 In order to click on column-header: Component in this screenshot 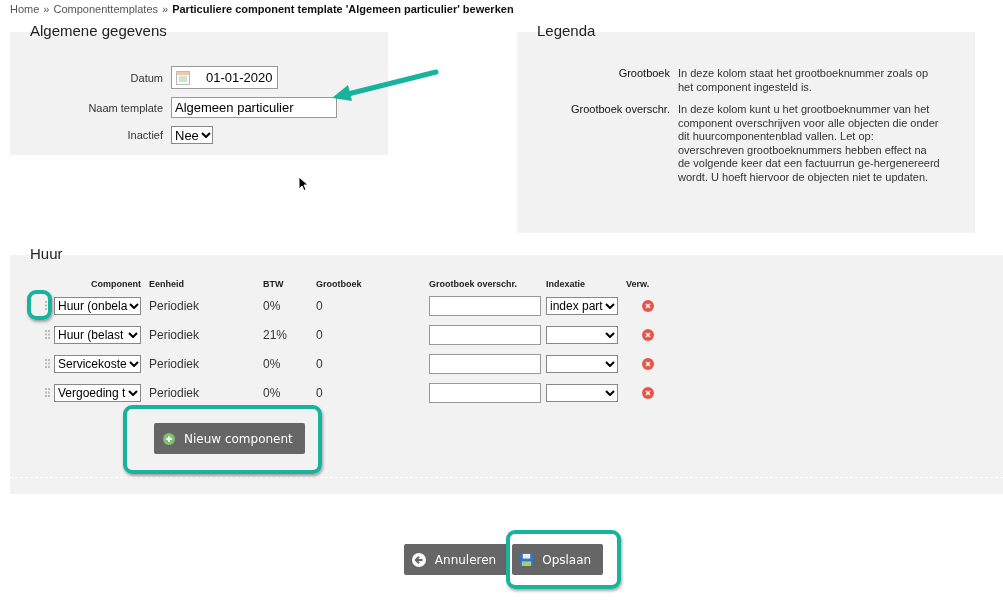, I will do `click(116, 285)`.